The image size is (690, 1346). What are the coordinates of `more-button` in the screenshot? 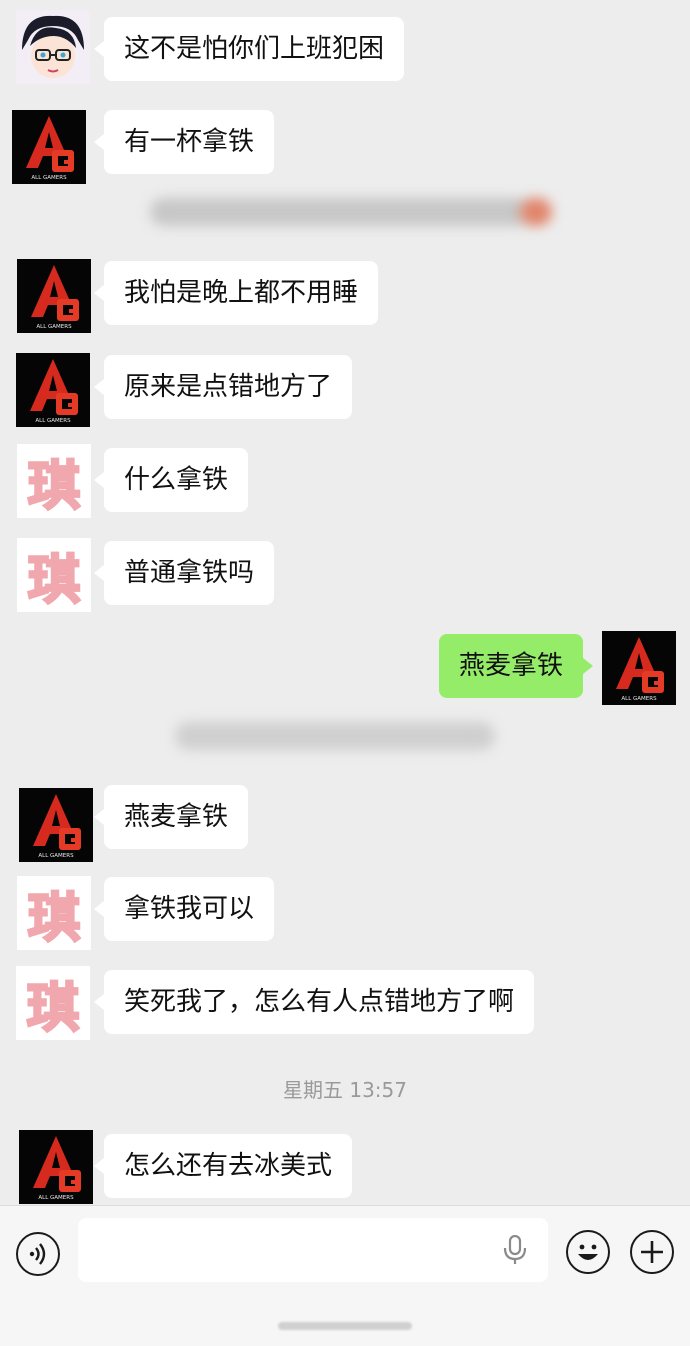 It's located at (652, 1252).